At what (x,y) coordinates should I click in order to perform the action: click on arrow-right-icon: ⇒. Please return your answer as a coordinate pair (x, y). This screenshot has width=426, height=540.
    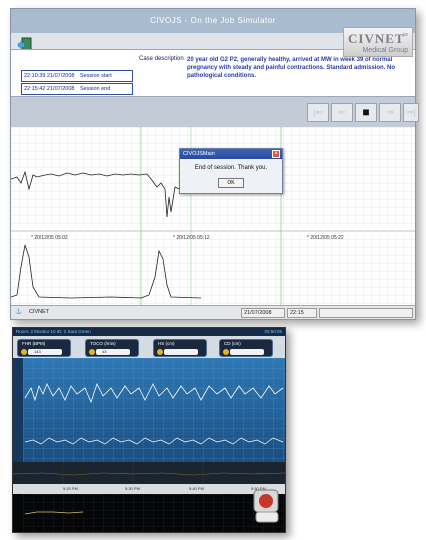
    Looking at the image, I should click on (390, 112).